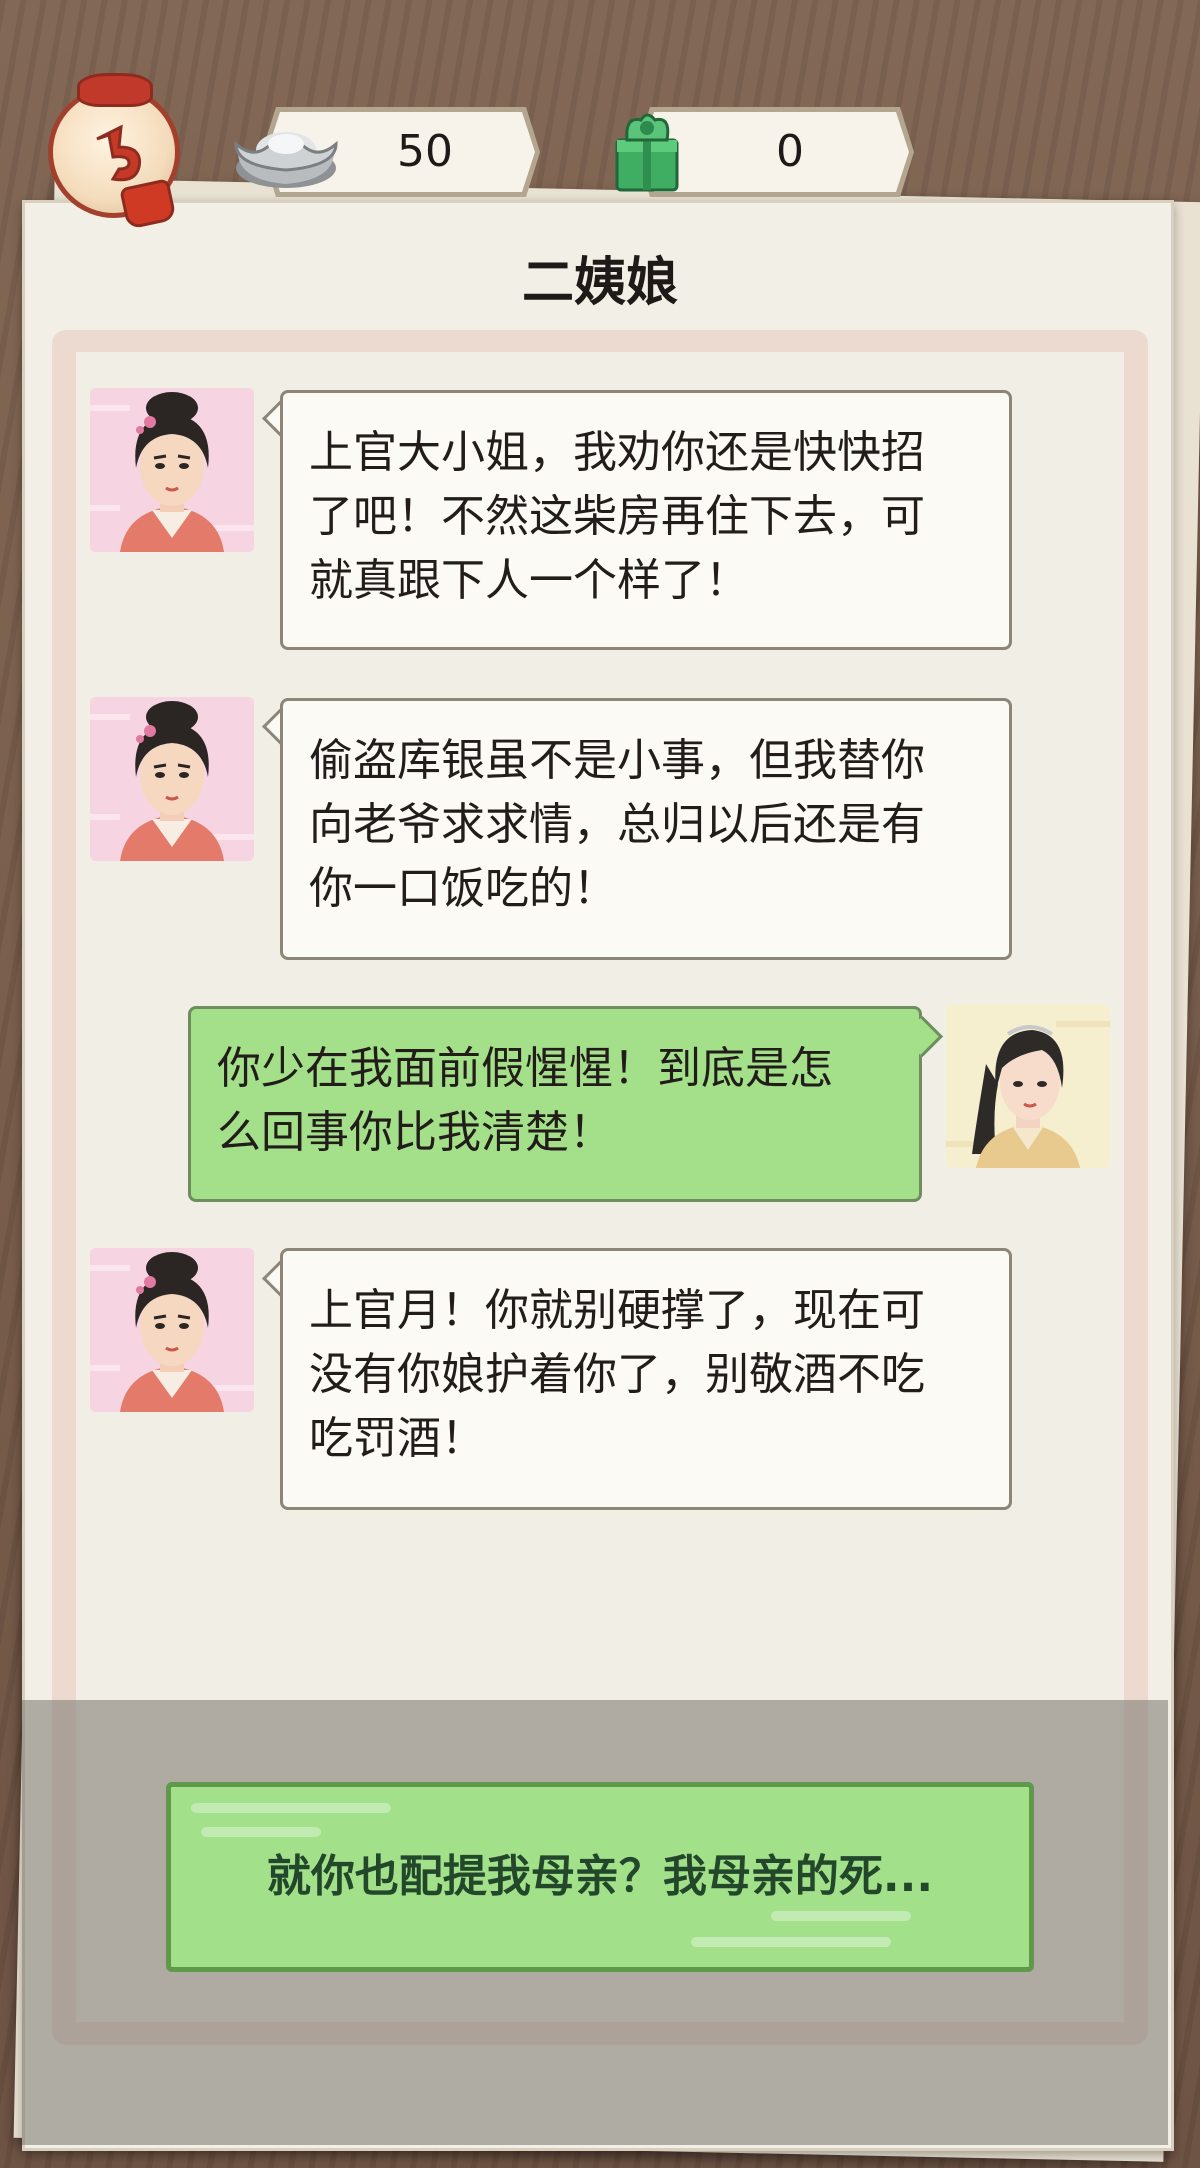  What do you see at coordinates (617, 760) in the screenshot?
I see `message-line: 偷盗库银虽不是小事，但我替你` at bounding box center [617, 760].